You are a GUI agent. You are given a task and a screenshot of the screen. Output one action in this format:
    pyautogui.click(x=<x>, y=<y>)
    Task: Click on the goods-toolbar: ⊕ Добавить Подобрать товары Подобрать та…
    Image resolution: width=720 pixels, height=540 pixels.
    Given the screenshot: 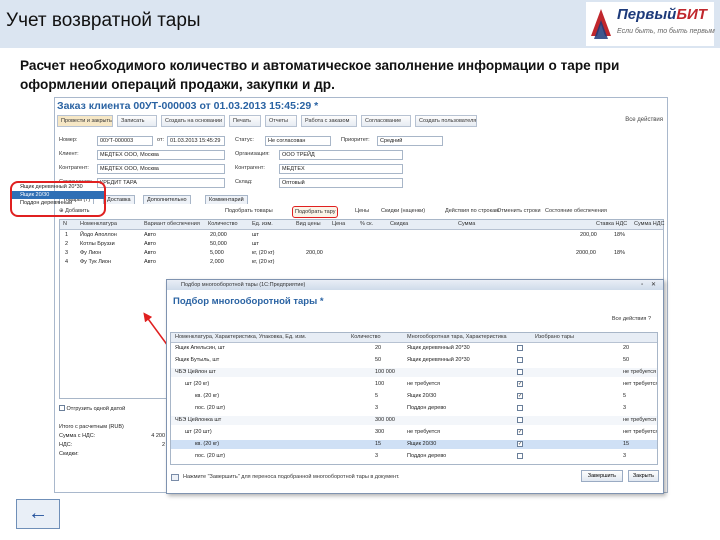 What is the action you would take?
    pyautogui.click(x=361, y=212)
    